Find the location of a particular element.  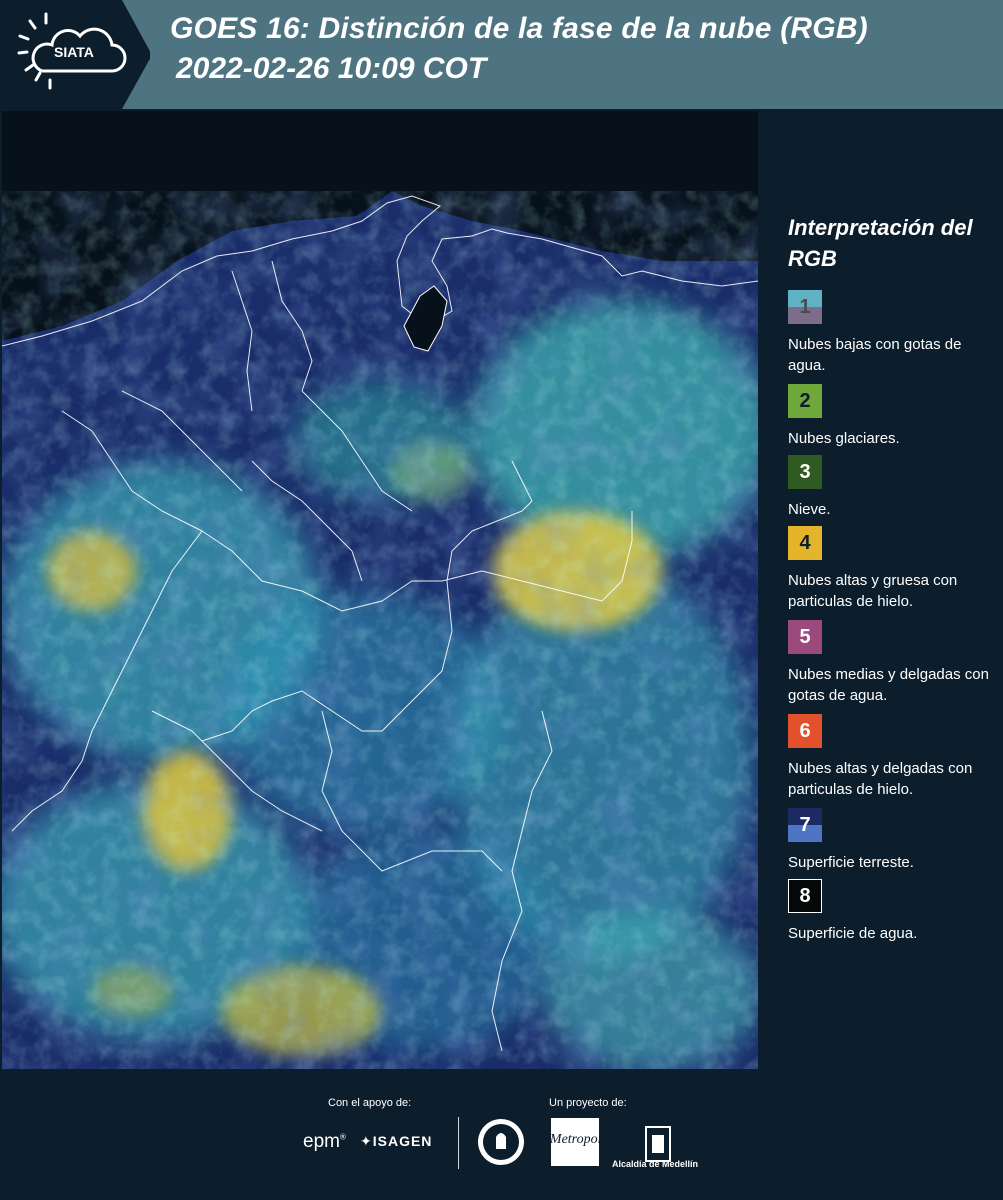

legend-swatch-5: 5 is located at coordinates (805, 637).